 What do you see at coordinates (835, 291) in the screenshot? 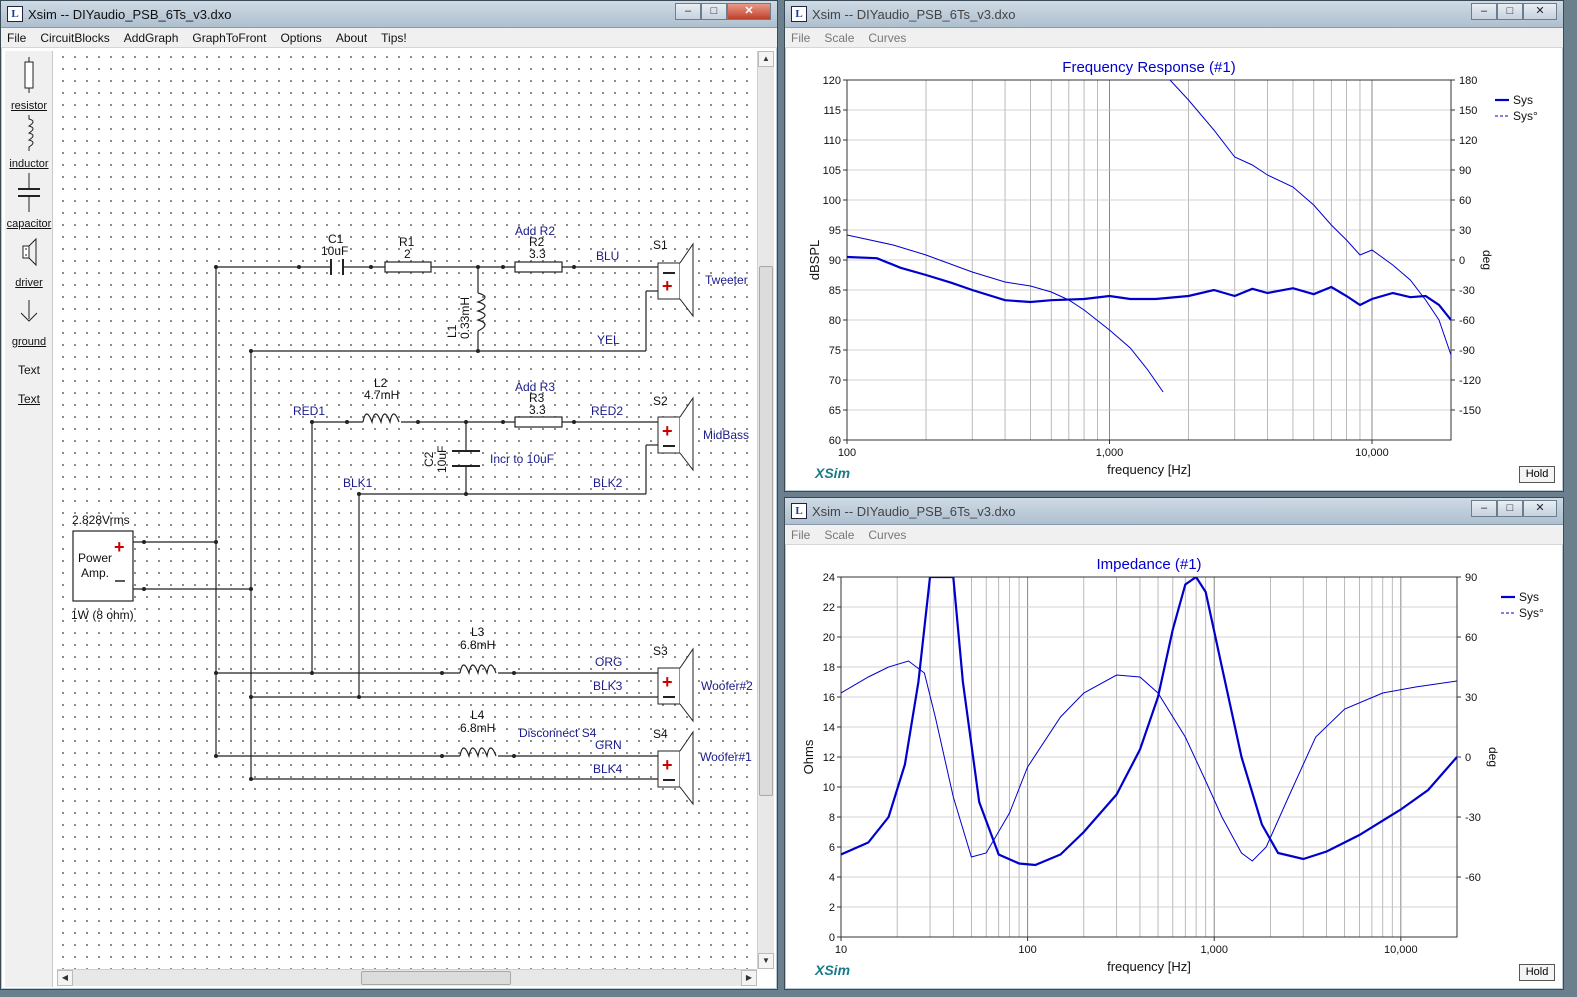
I see `y-tick-label: 85` at bounding box center [835, 291].